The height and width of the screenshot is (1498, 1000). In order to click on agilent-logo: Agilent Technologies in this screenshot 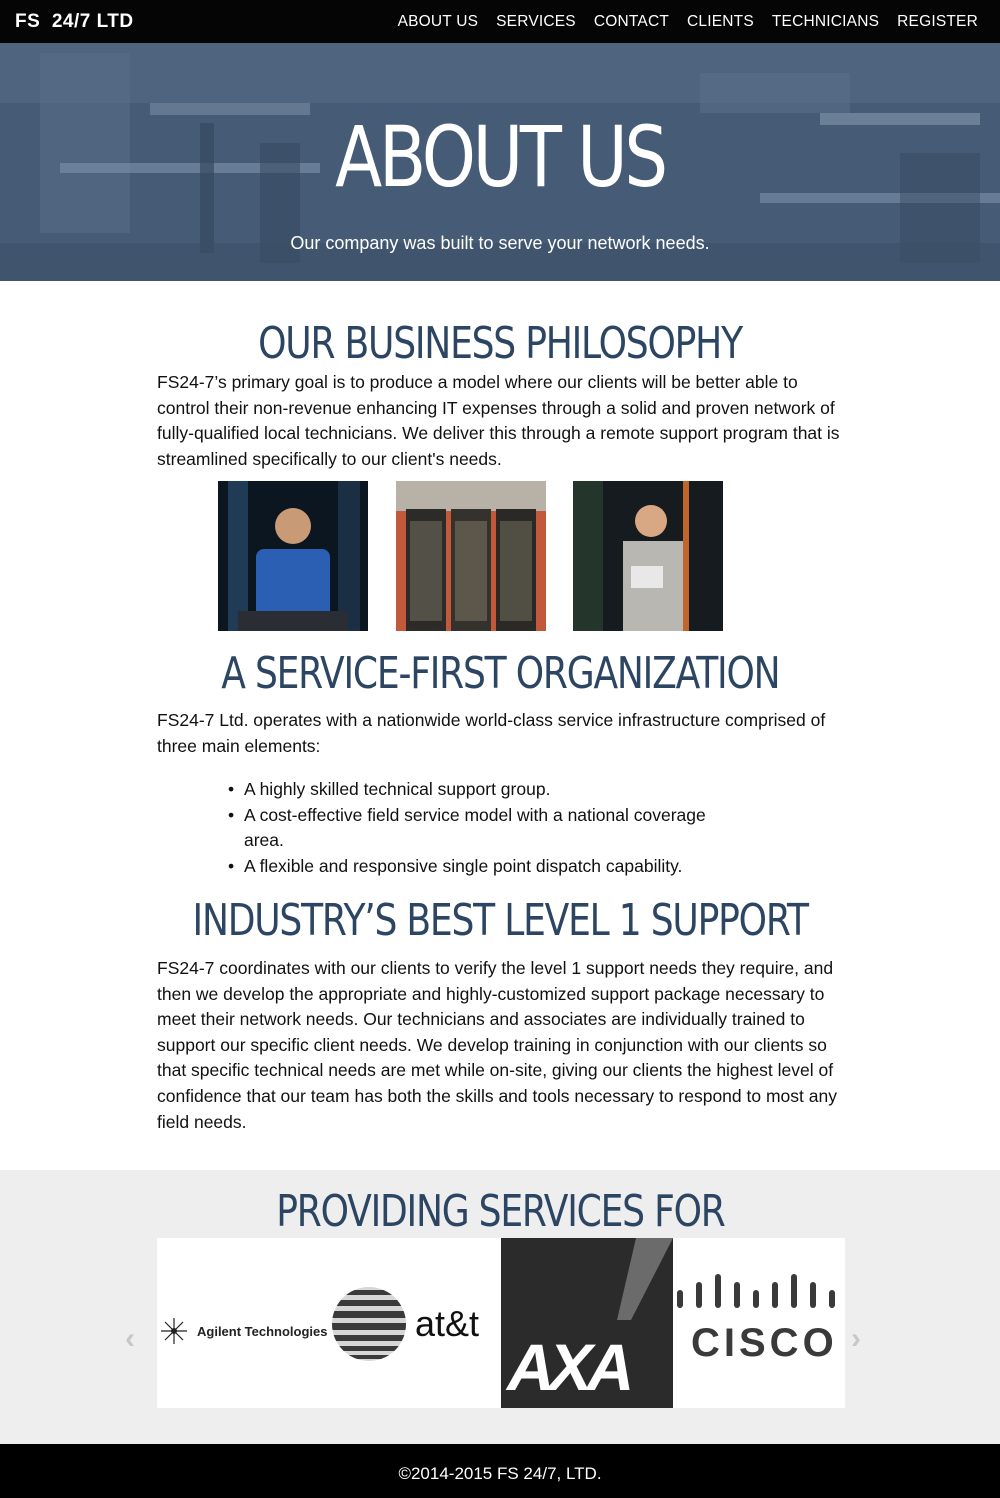, I will do `click(243, 1323)`.